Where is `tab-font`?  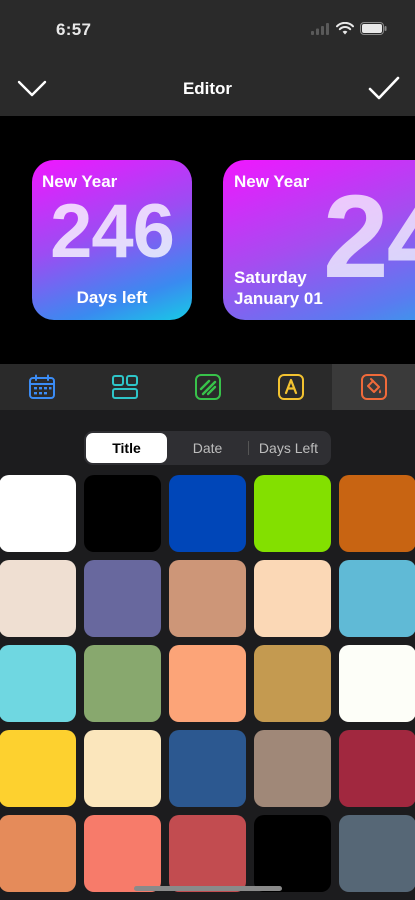
tab-font is located at coordinates (290, 387).